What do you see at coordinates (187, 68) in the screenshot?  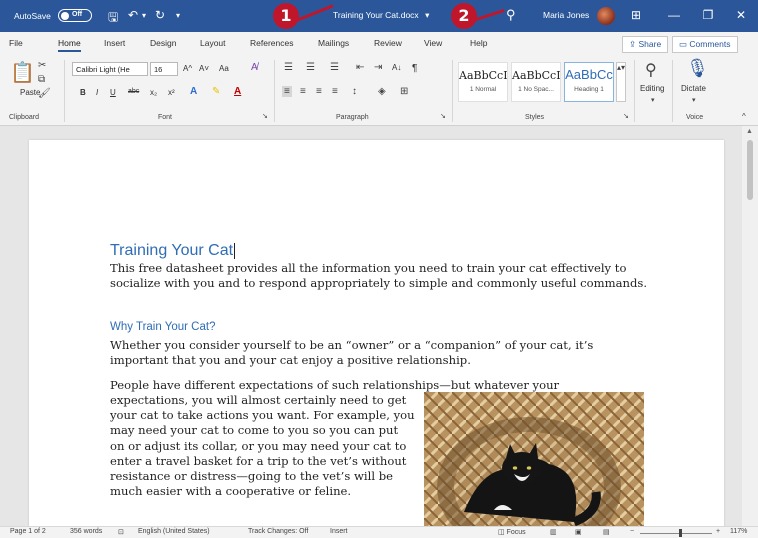 I see `grow-font-button: A^` at bounding box center [187, 68].